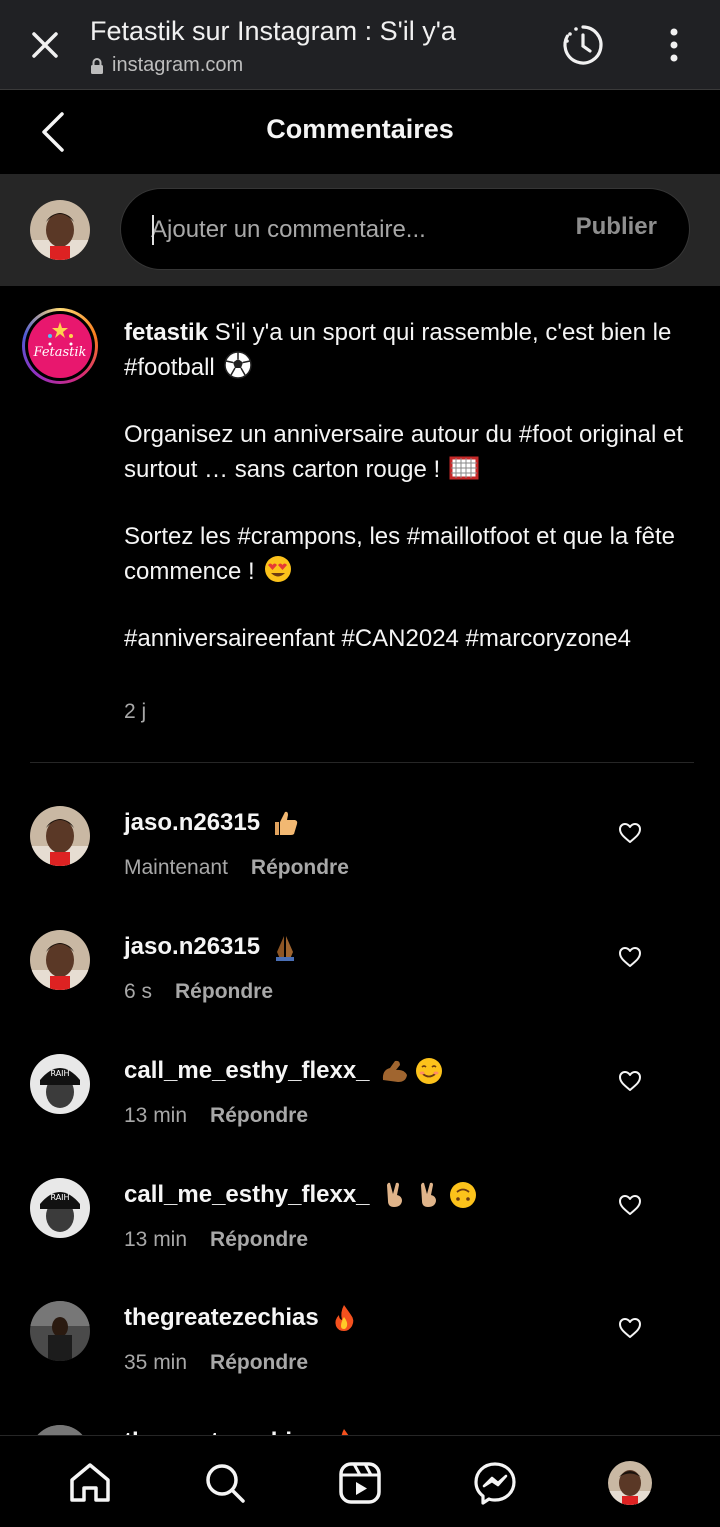 The height and width of the screenshot is (1527, 720). I want to click on comment-timestamp: 35 min, so click(156, 1362).